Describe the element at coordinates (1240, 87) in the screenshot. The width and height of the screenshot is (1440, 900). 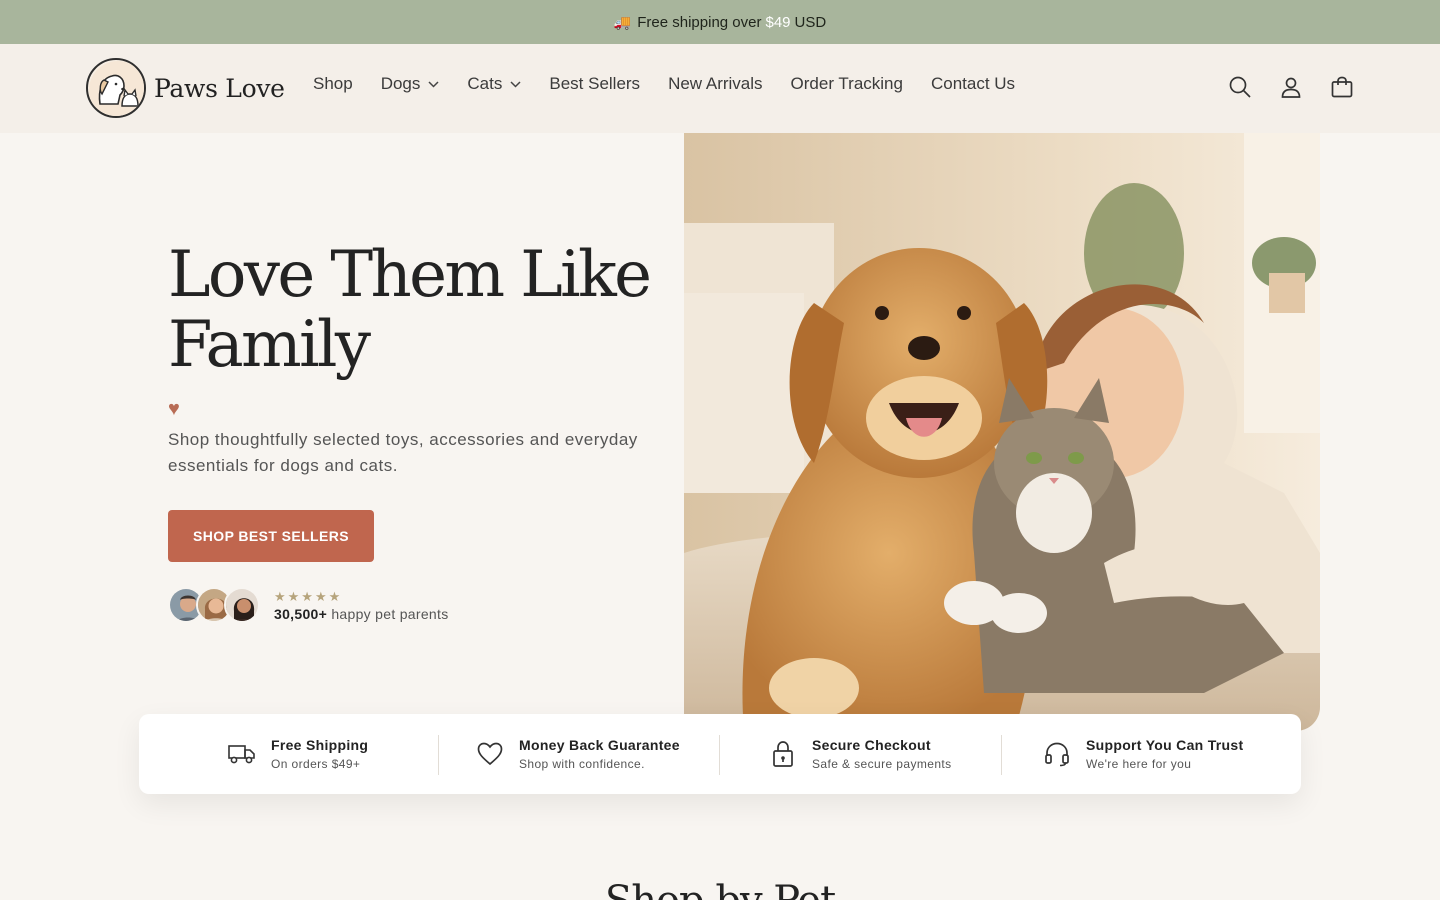
I see `search-icon` at that location.